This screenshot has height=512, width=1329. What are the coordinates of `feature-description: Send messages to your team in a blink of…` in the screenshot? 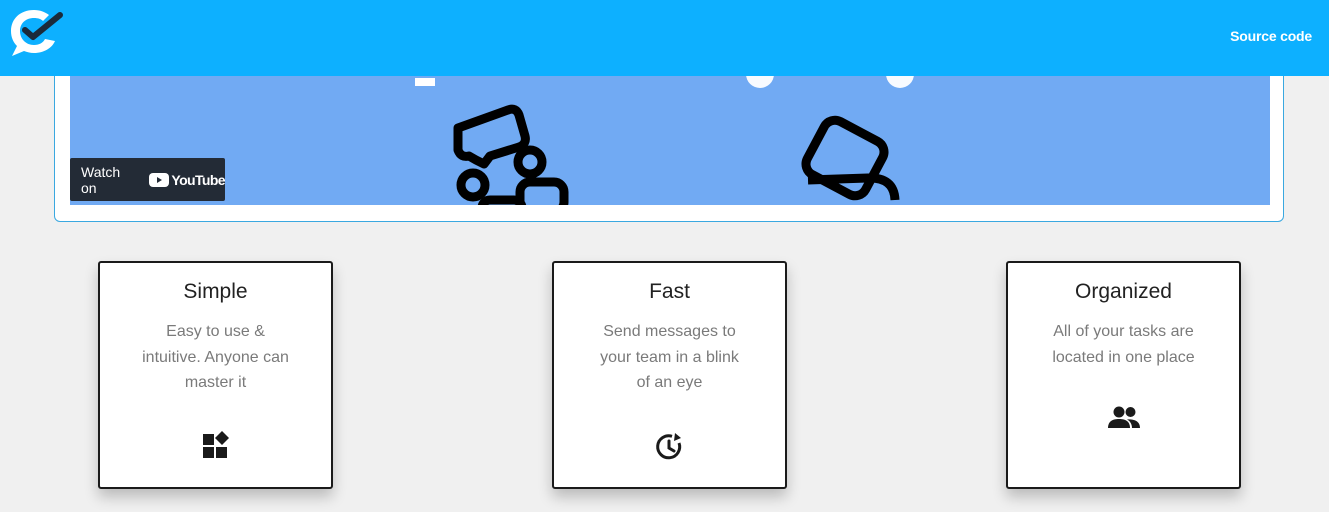 It's located at (669, 357).